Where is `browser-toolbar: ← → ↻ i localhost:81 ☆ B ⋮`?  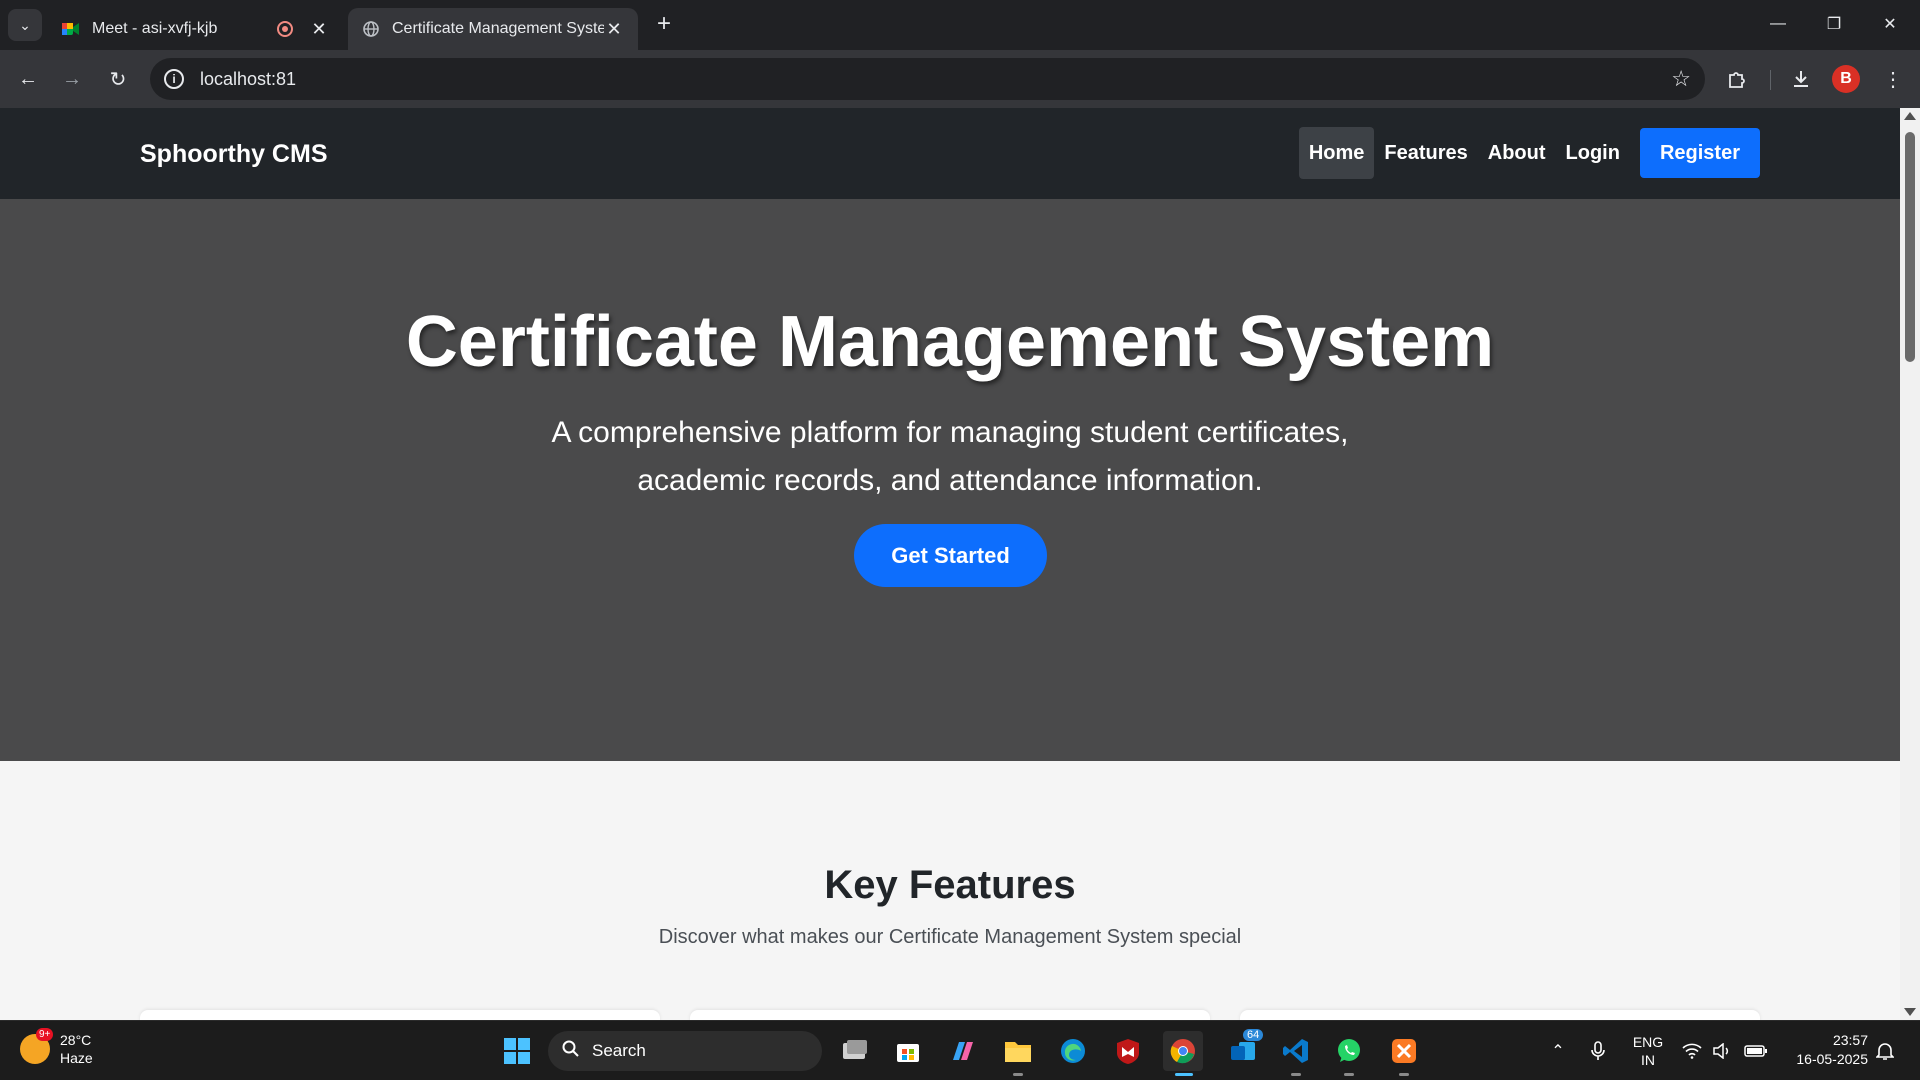 browser-toolbar: ← → ↻ i localhost:81 ☆ B ⋮ is located at coordinates (960, 79).